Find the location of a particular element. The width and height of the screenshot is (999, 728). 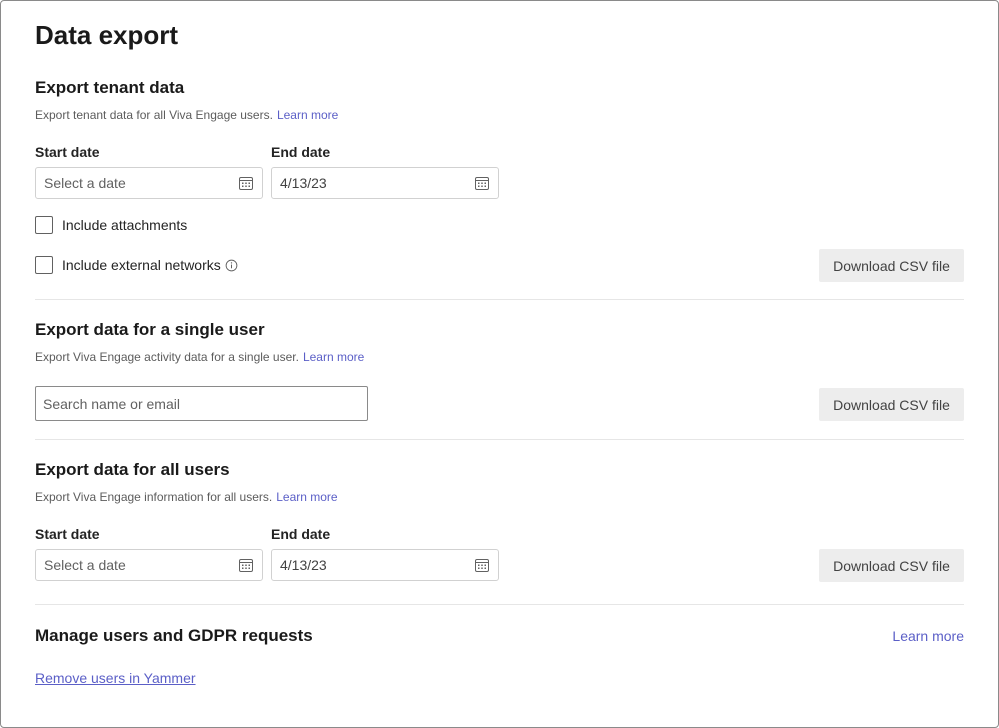

all-users-section-title: Export data for all users is located at coordinates (132, 469).